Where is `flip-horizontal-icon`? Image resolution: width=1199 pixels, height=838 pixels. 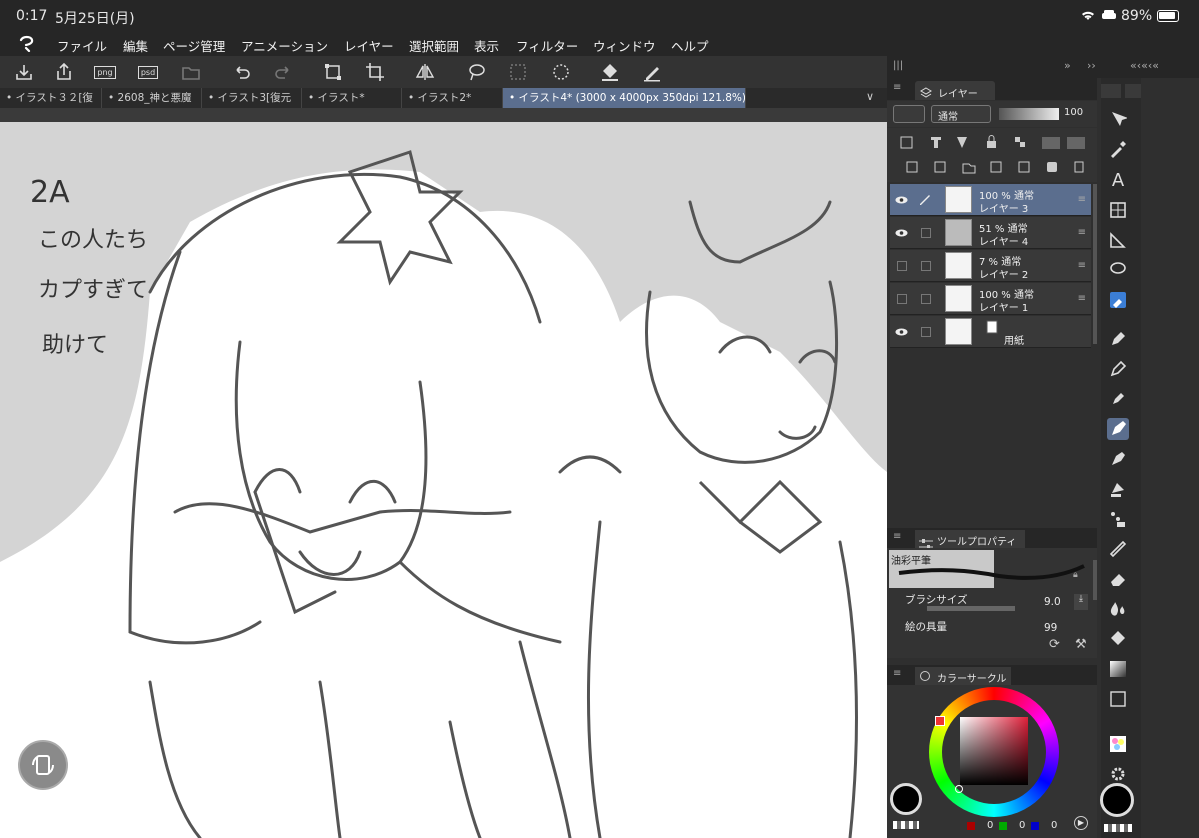
flip-horizontal-icon is located at coordinates (425, 72).